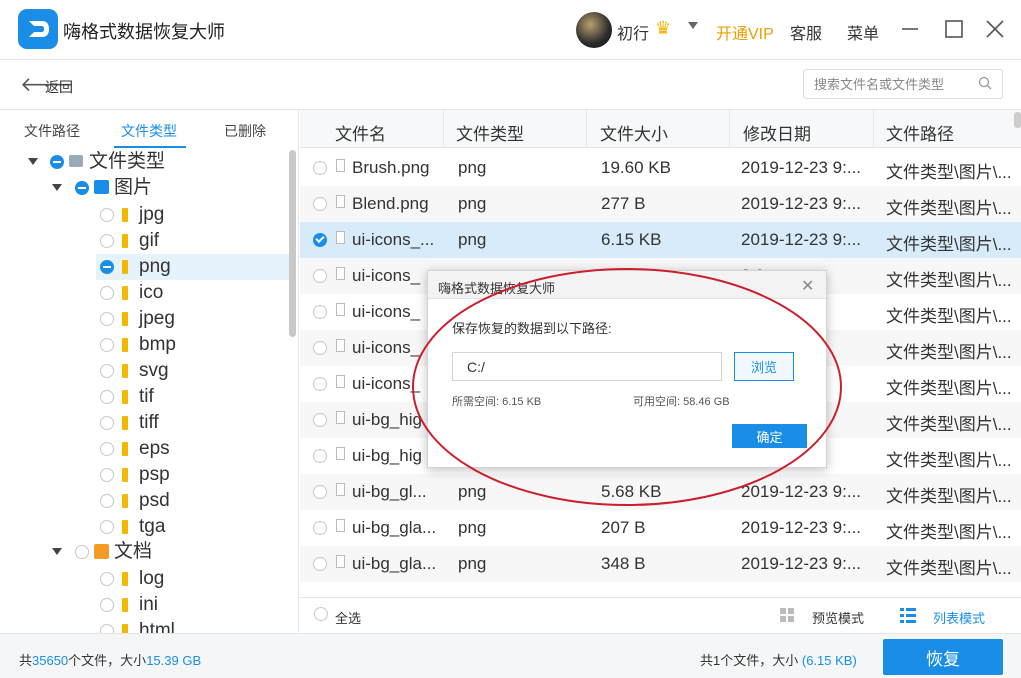  What do you see at coordinates (633, 32) in the screenshot?
I see `user-name: 初行` at bounding box center [633, 32].